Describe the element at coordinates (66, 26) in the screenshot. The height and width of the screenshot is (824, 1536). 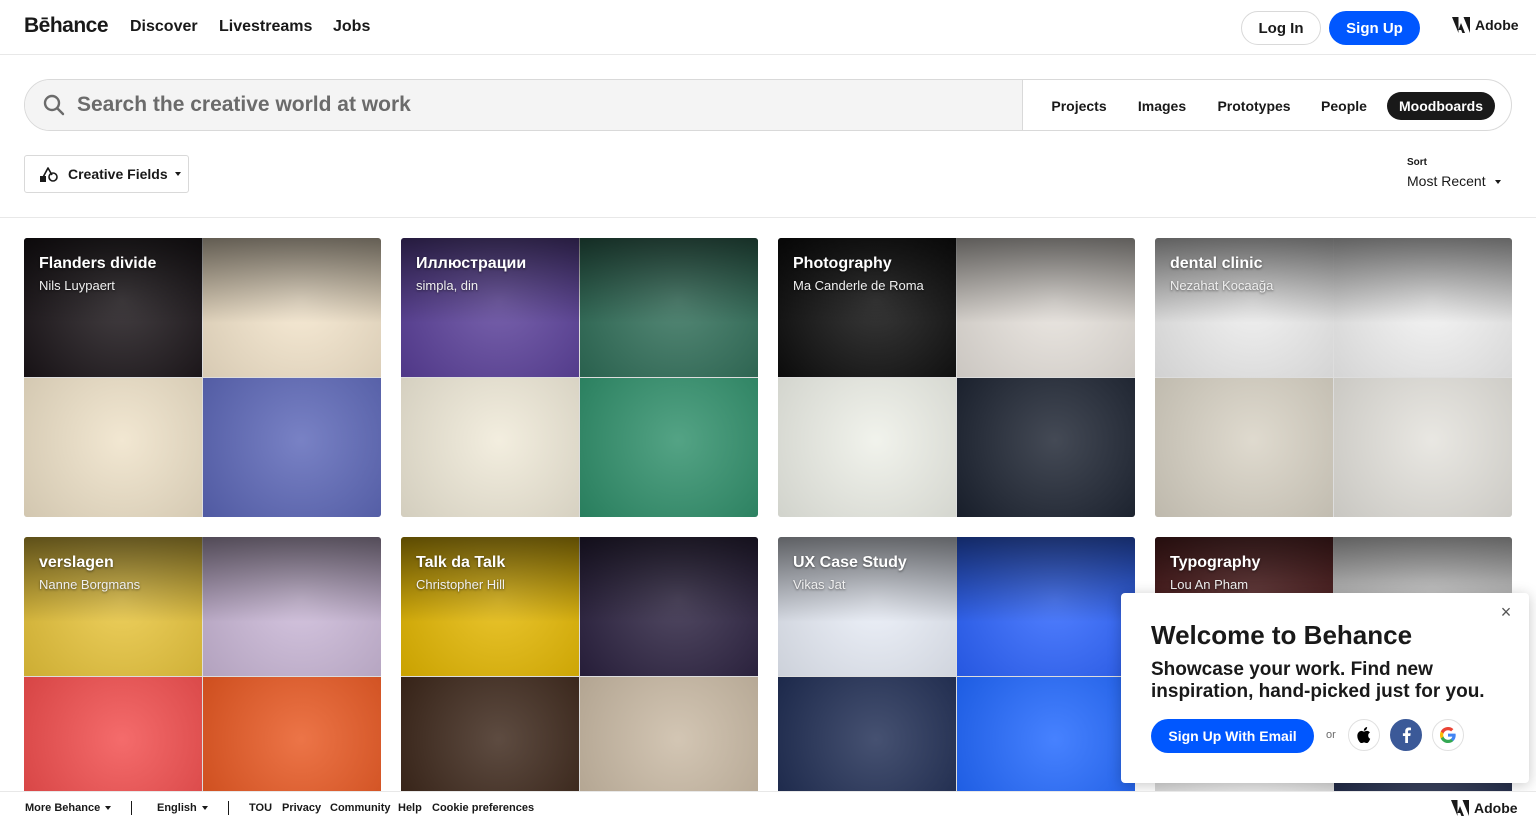
I see `behance-logo: Bēhance` at that location.